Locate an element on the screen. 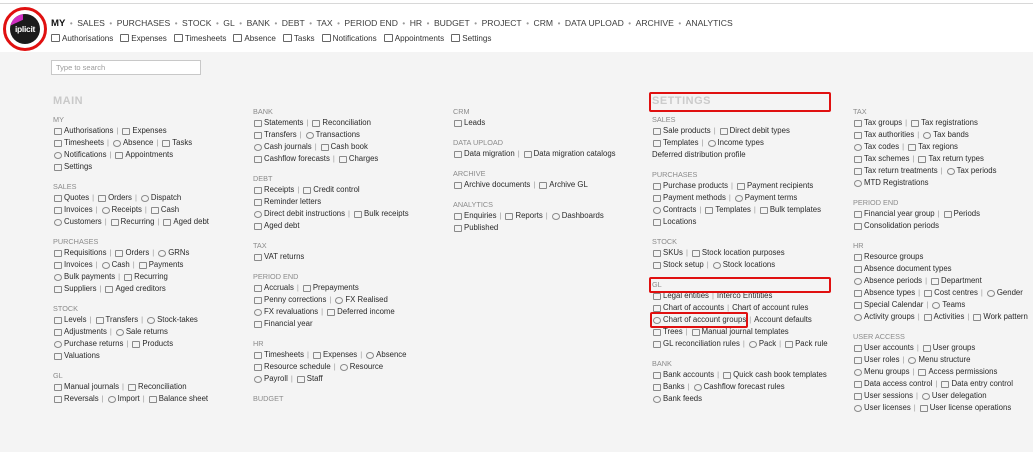 Image resolution: width=1033 pixels, height=452 pixels. link-consolidation-periods: Consolidation periods is located at coordinates (896, 226).